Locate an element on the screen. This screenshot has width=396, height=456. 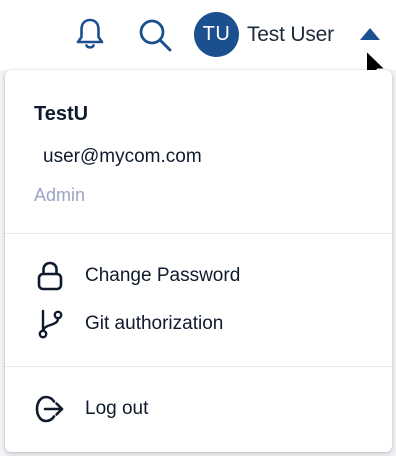
lock-icon is located at coordinates (50, 276).